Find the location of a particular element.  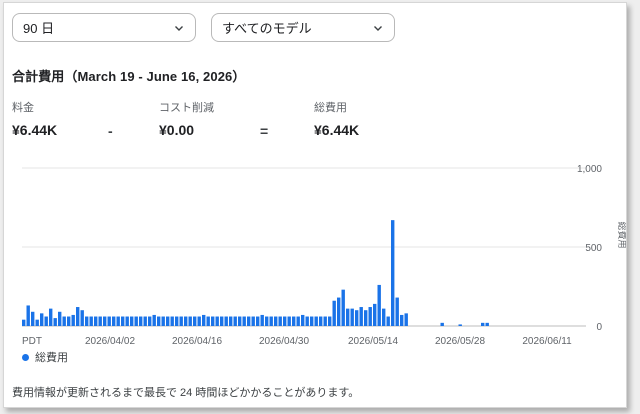

chart-legend: 総費用 is located at coordinates (45, 357).